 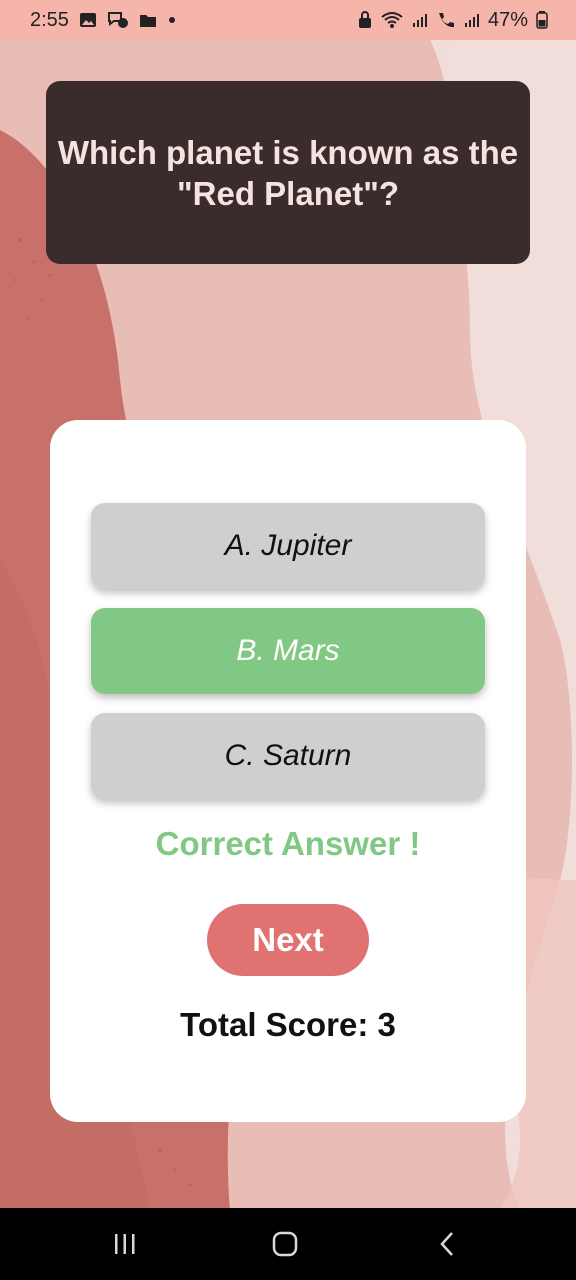 What do you see at coordinates (288, 20) in the screenshot?
I see `status-bar: 2:55 47%` at bounding box center [288, 20].